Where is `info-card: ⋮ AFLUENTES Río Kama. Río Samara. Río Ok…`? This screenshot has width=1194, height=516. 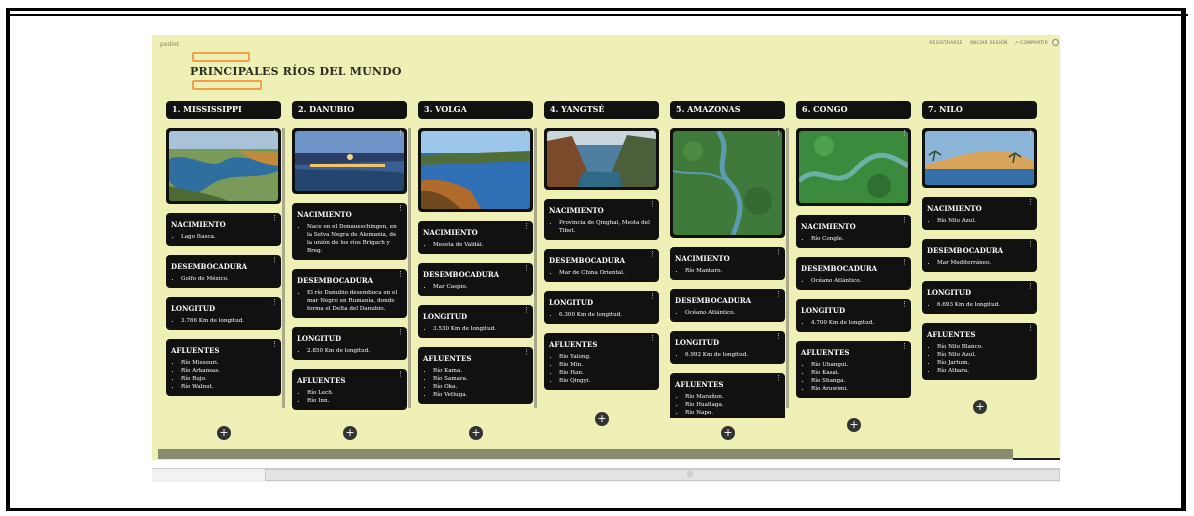
info-card: ⋮ AFLUENTES Río Kama. Río Samara. Río Ok… is located at coordinates (475, 375).